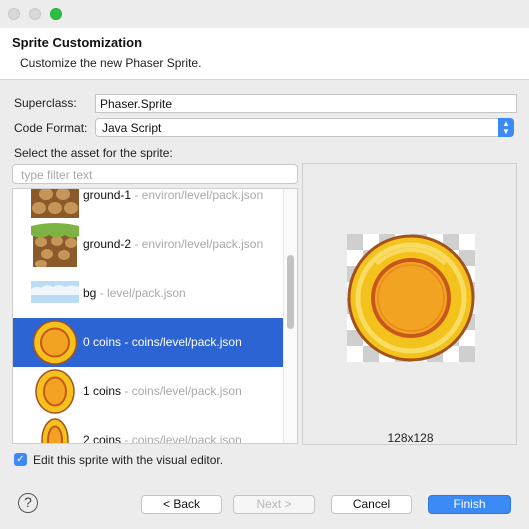 The image size is (529, 529). Describe the element at coordinates (102, 438) in the screenshot. I see `asset-name: 2 coins` at that location.